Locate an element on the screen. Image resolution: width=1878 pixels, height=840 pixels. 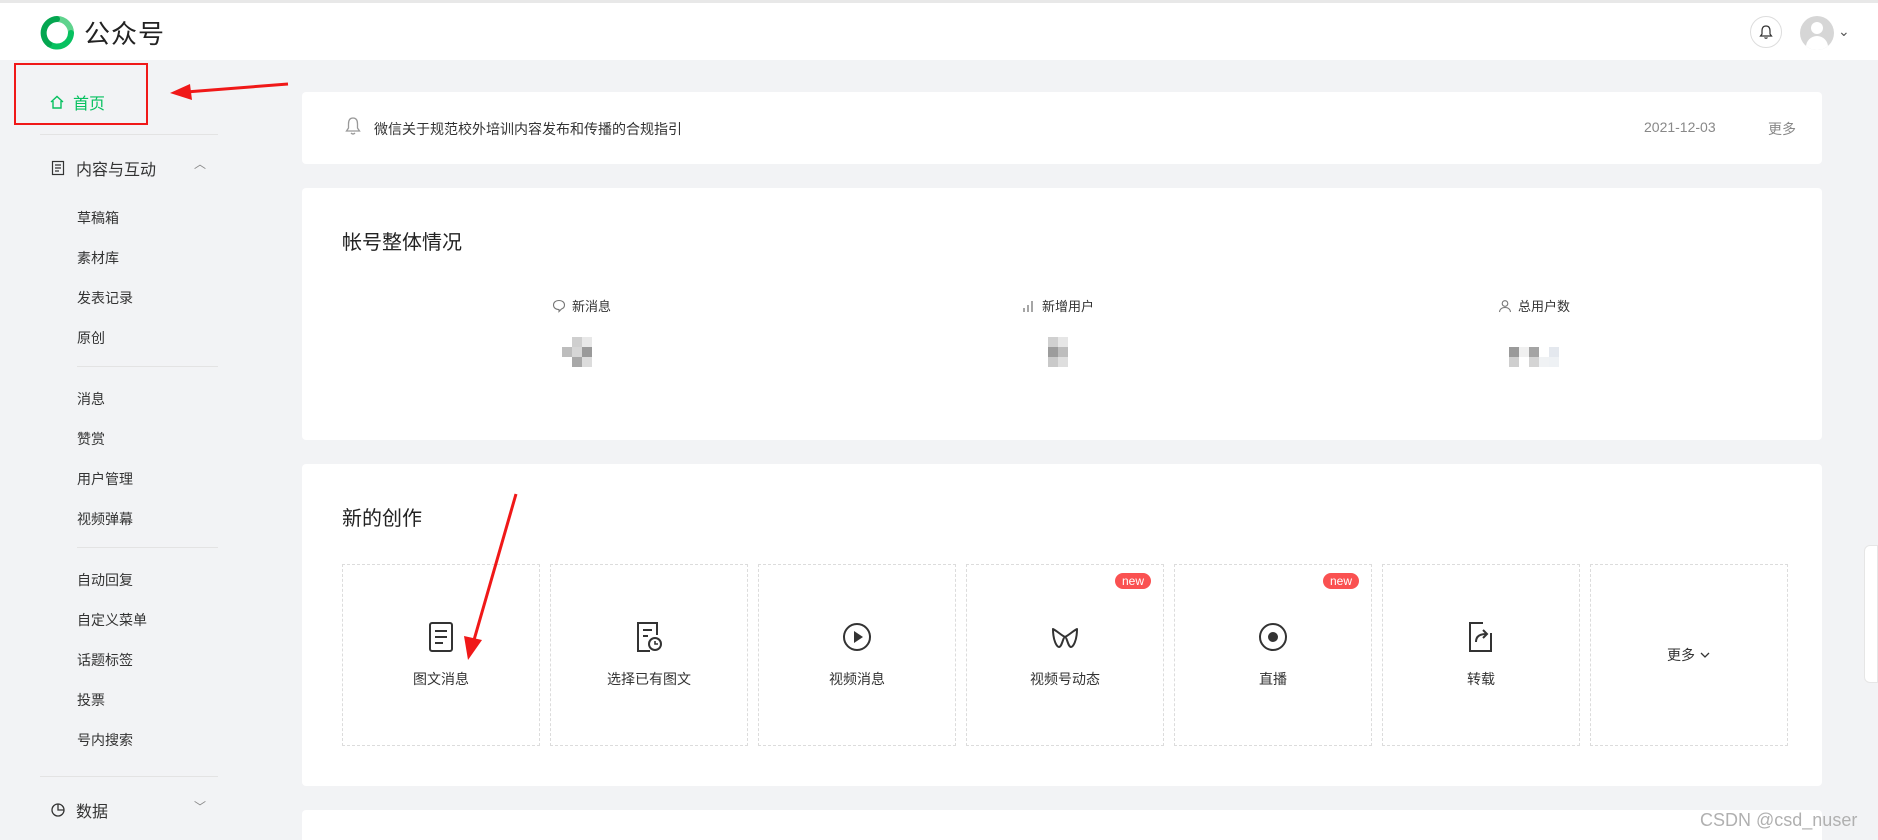
stat-label: 总用户数 is located at coordinates (1544, 306).